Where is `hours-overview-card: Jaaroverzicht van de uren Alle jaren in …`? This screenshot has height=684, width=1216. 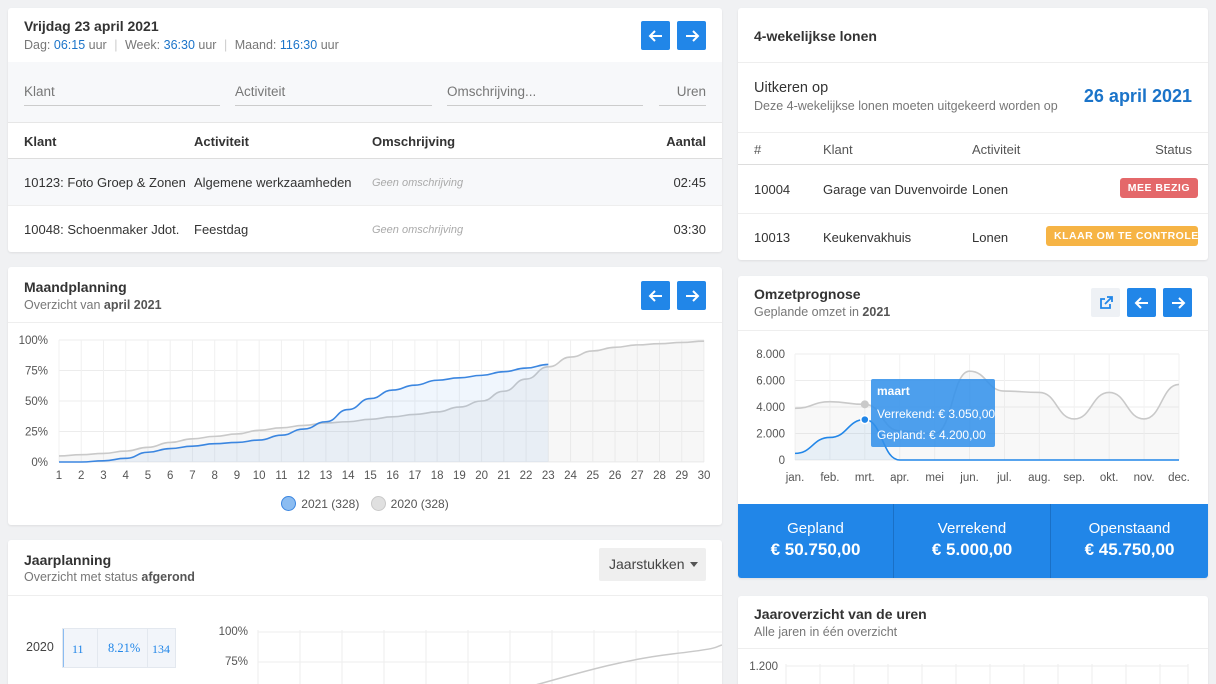 hours-overview-card: Jaaroverzicht van de uren Alle jaren in … is located at coordinates (973, 640).